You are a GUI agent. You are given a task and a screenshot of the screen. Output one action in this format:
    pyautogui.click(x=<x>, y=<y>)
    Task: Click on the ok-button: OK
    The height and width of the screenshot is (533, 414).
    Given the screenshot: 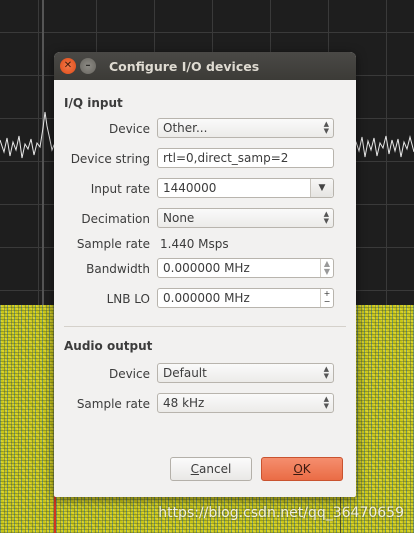 What is the action you would take?
    pyautogui.click(x=302, y=469)
    